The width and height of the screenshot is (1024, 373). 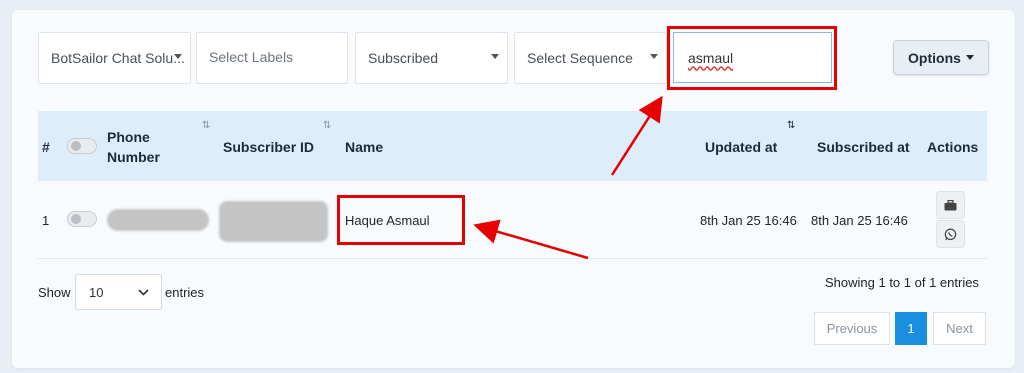 I want to click on previous-page-button: Previous, so click(x=852, y=328).